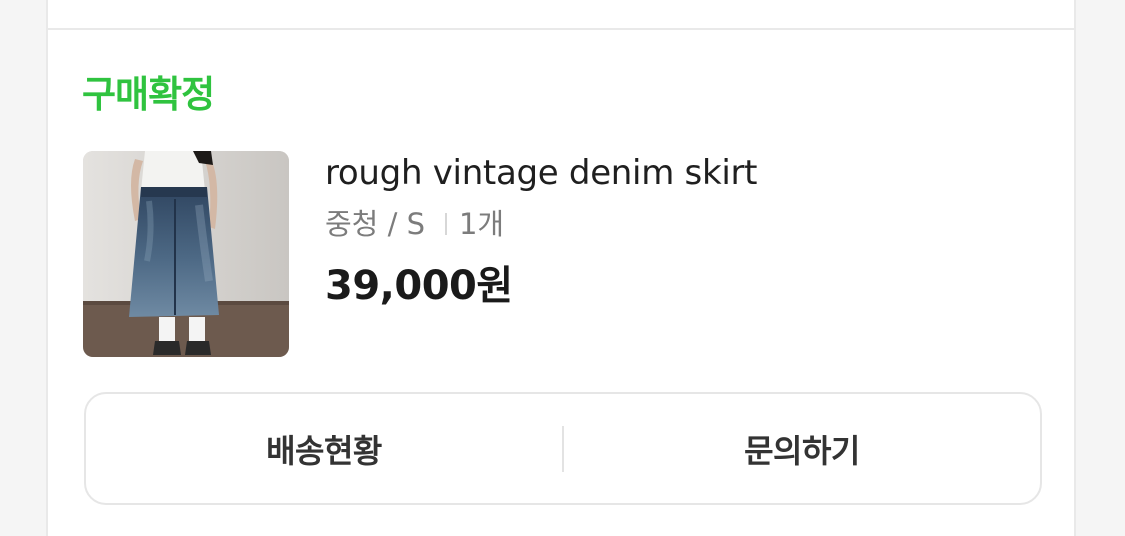  Describe the element at coordinates (675, 173) in the screenshot. I see `product-name: rough vintage denim skirt` at that location.